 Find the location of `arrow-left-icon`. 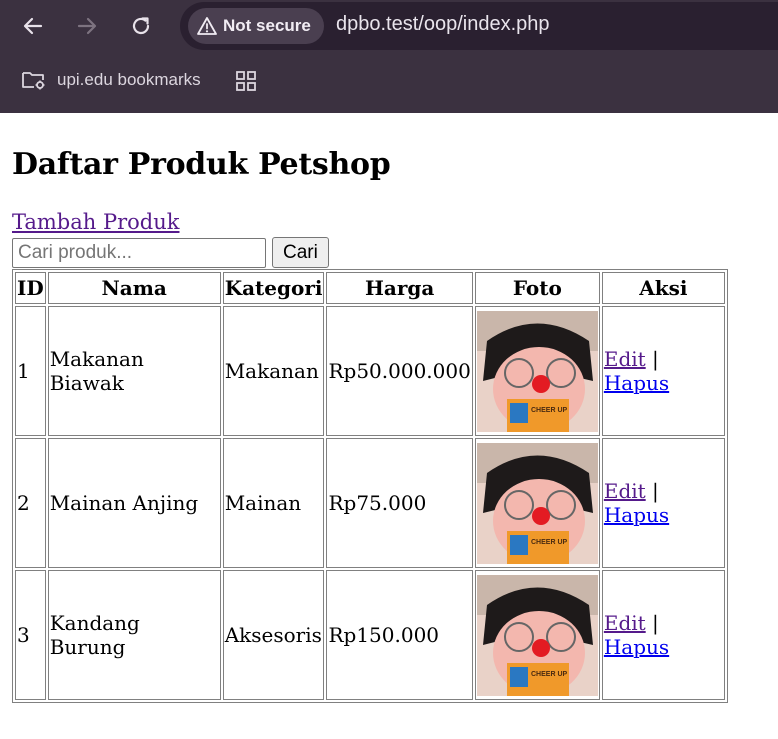

arrow-left-icon is located at coordinates (33, 26).